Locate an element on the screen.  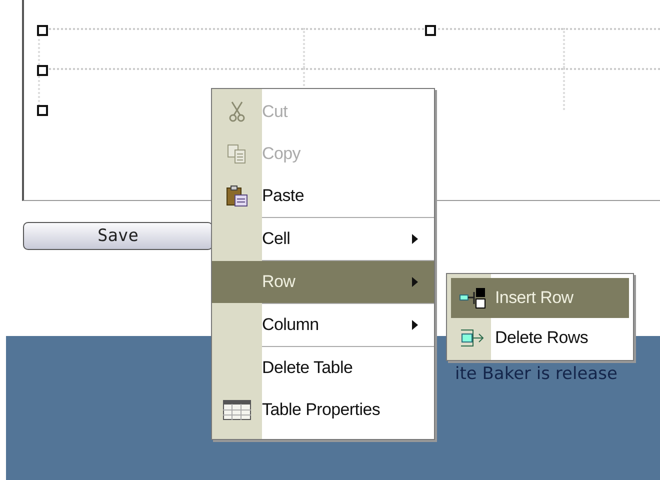
menu-item: Delete Table is located at coordinates (323, 368).